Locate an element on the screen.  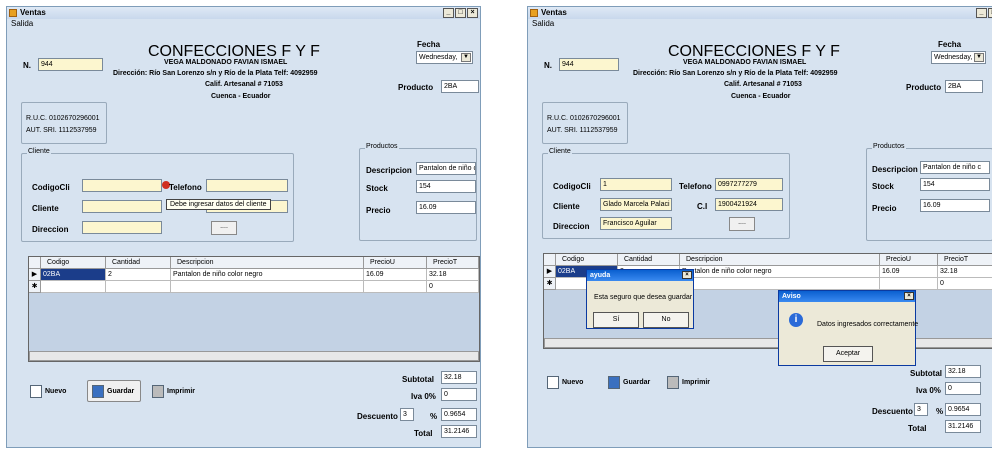
no-button: No is located at coordinates (666, 320).